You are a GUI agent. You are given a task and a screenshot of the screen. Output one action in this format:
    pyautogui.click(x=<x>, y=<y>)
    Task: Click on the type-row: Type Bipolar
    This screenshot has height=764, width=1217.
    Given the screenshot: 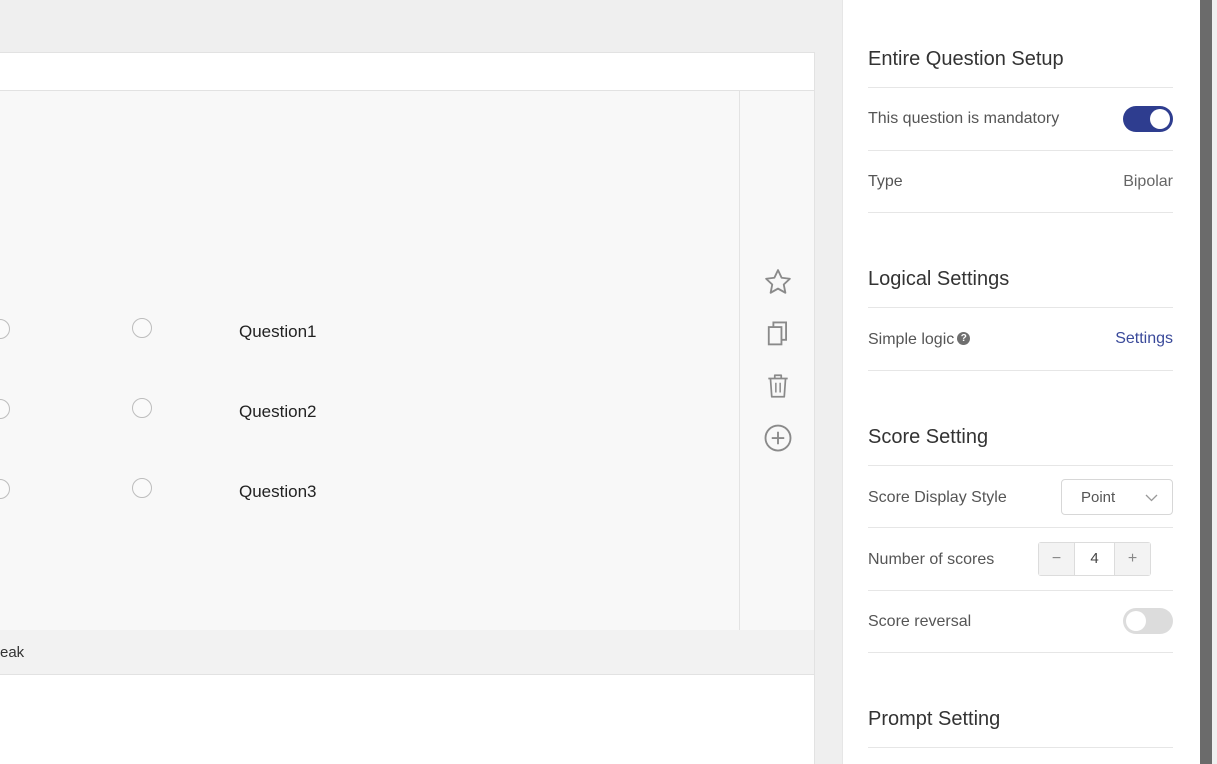 What is the action you would take?
    pyautogui.click(x=1020, y=182)
    